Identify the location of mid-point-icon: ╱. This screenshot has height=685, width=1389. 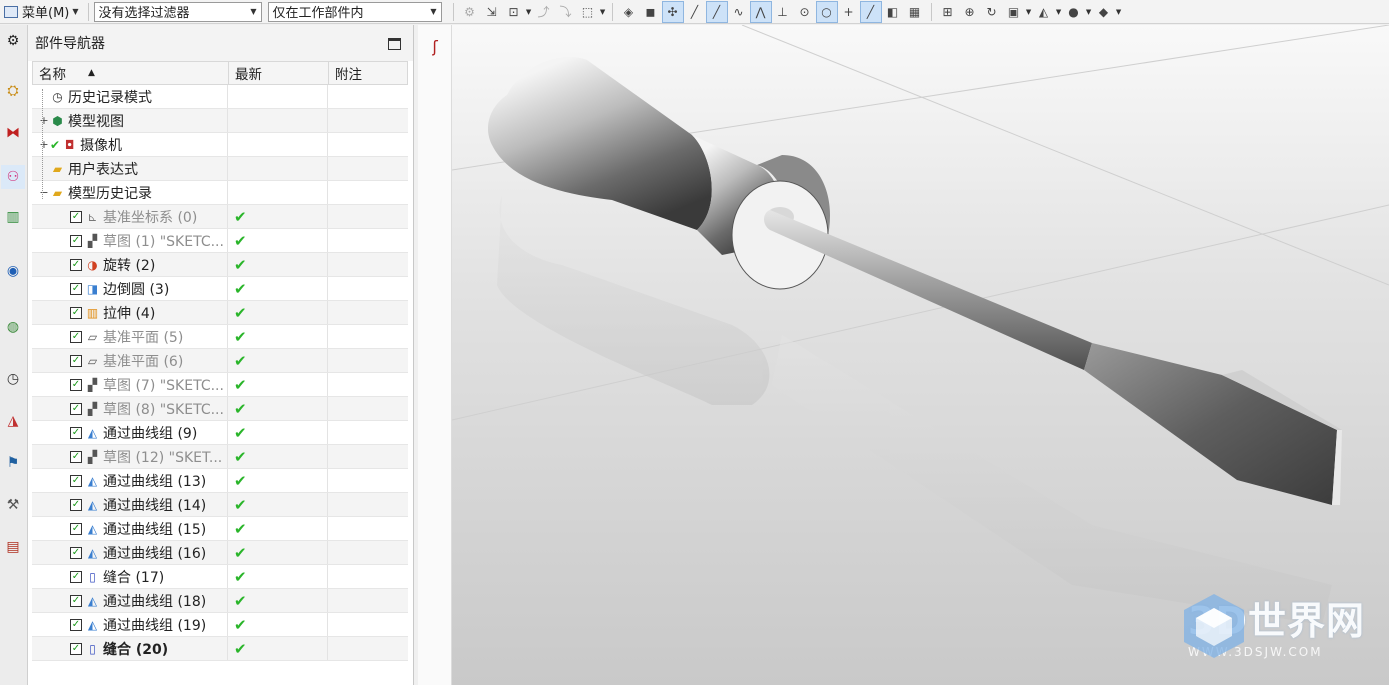
(716, 11).